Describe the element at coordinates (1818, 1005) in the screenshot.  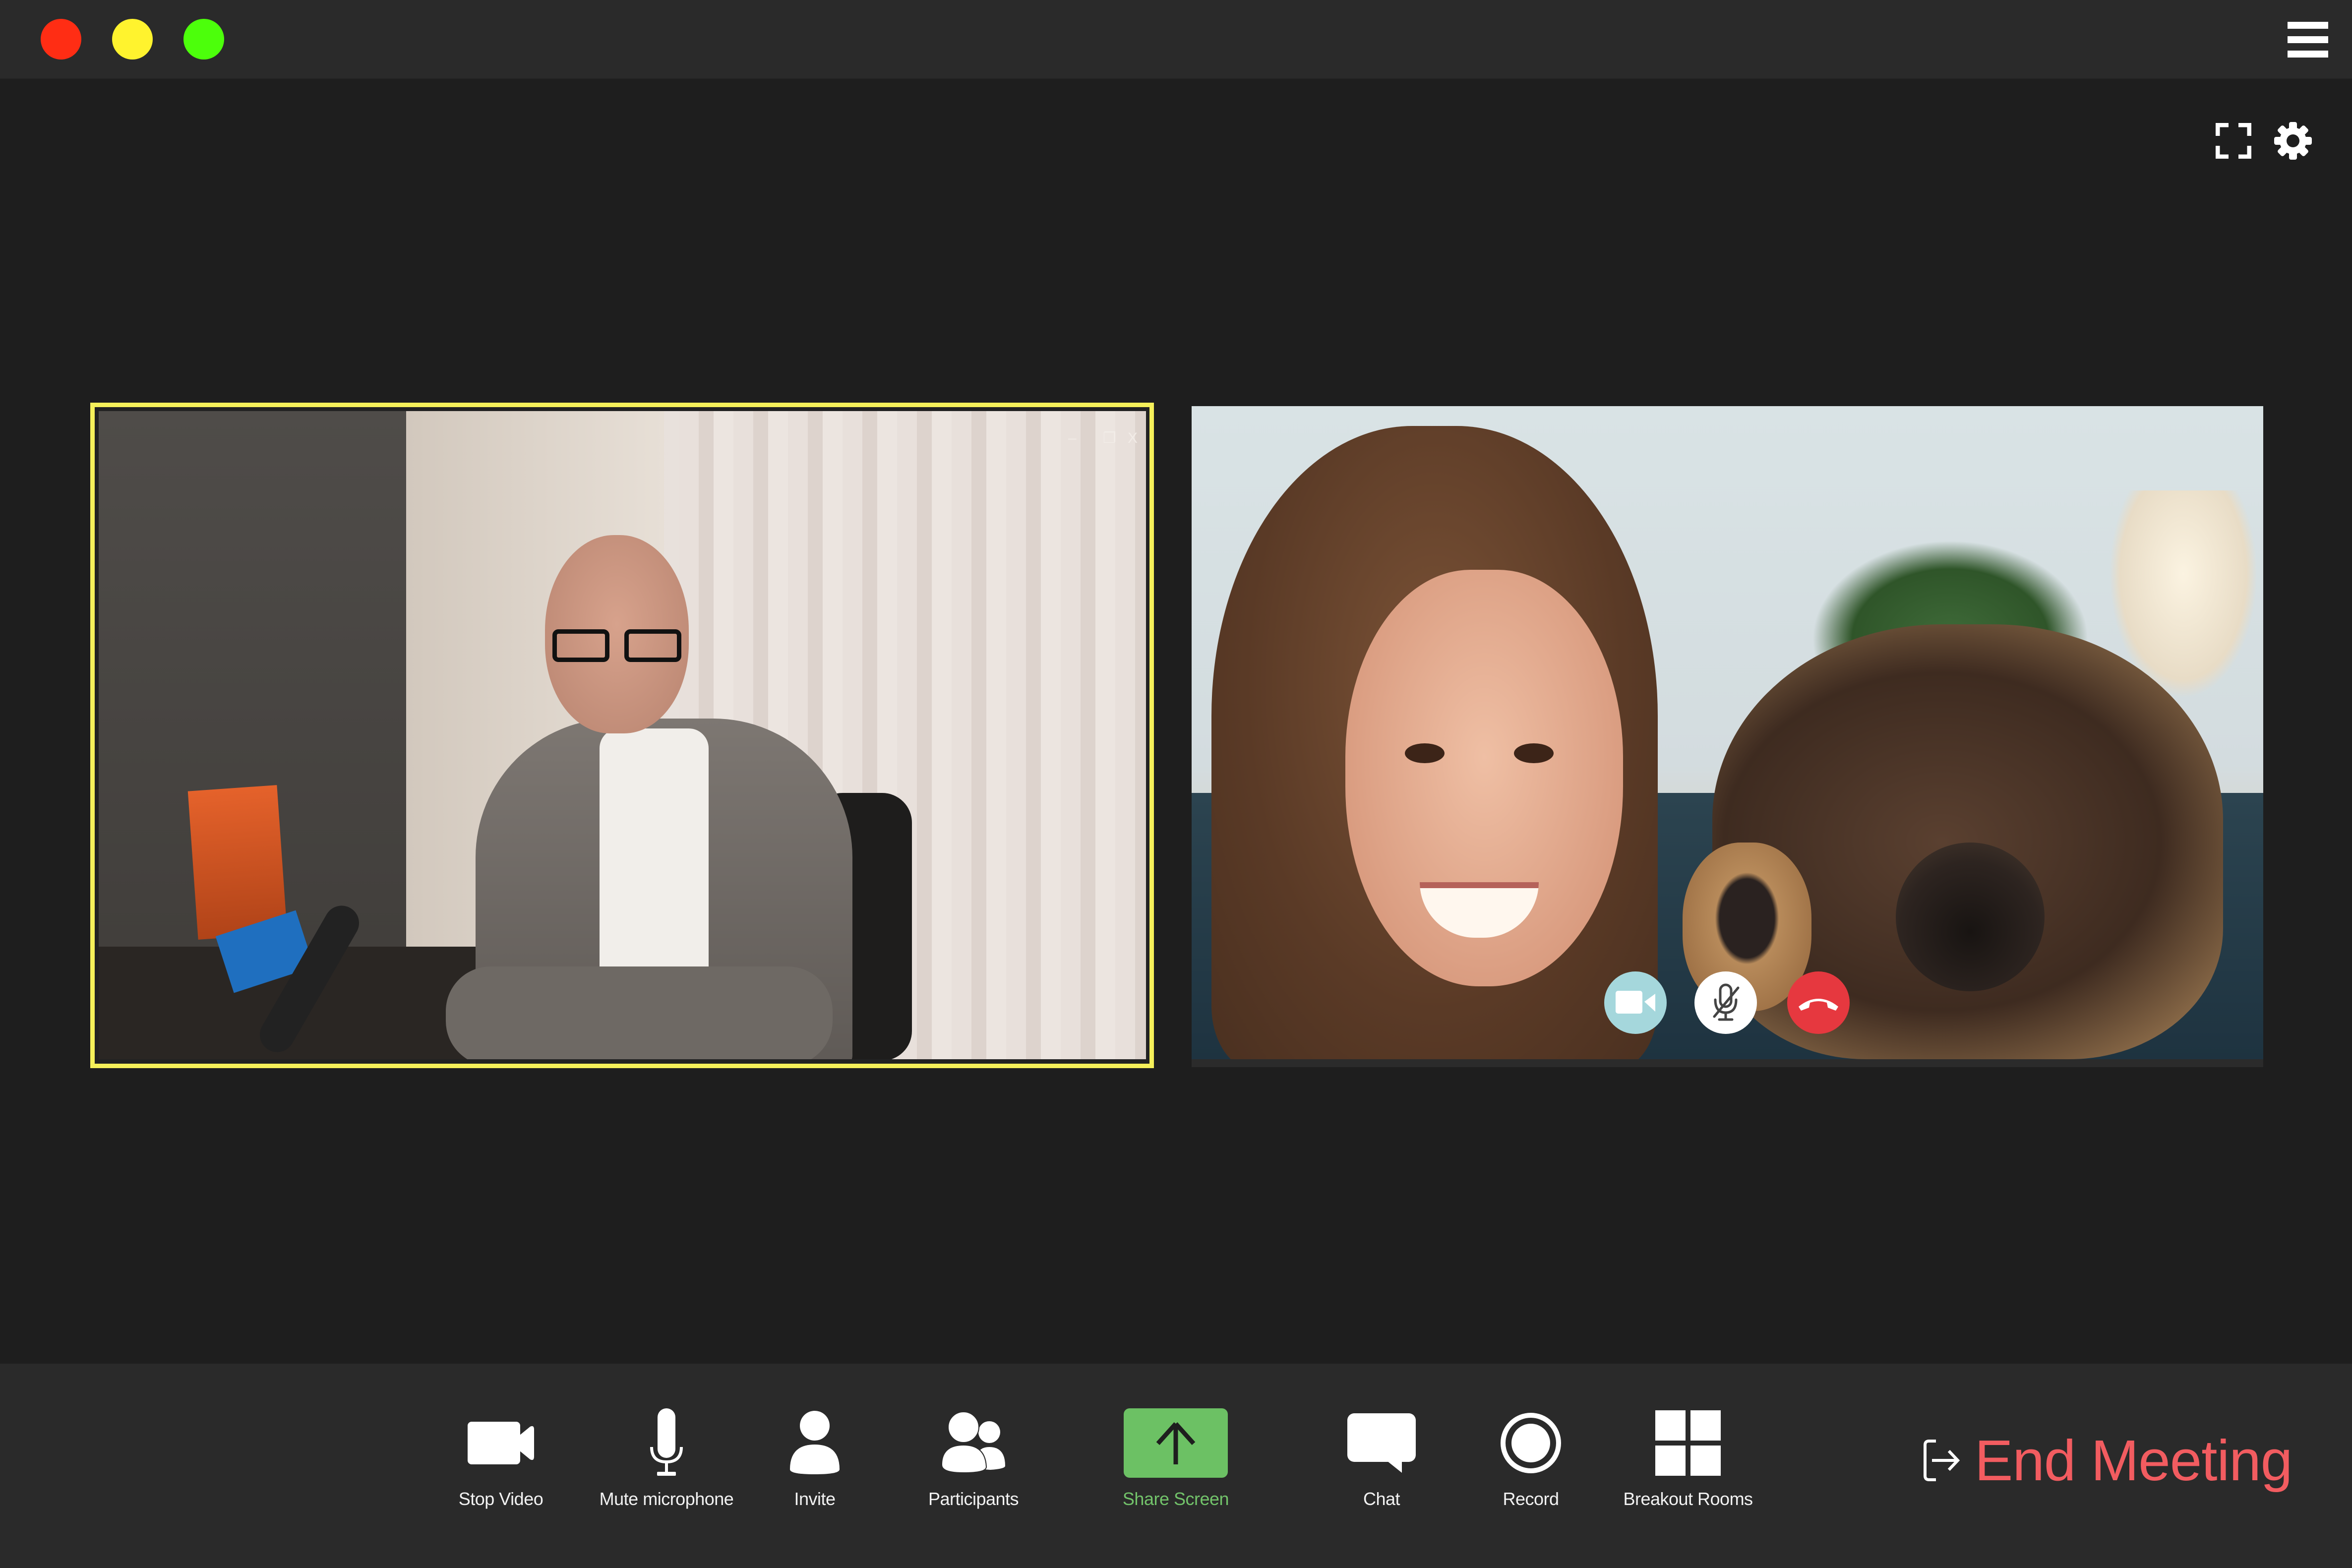
I see `phone-hangup-icon` at that location.